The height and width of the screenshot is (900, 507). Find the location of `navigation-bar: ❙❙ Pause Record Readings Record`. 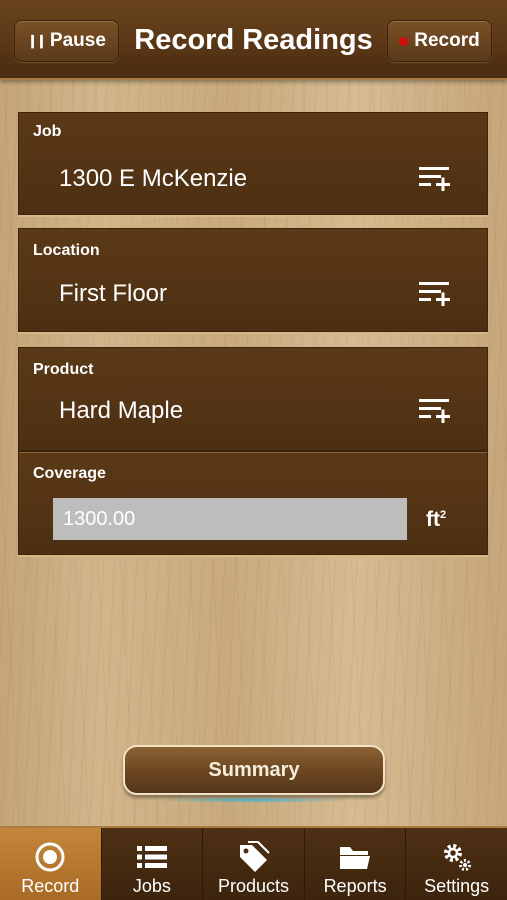

navigation-bar: ❙❙ Pause Record Readings Record is located at coordinates (253, 40).